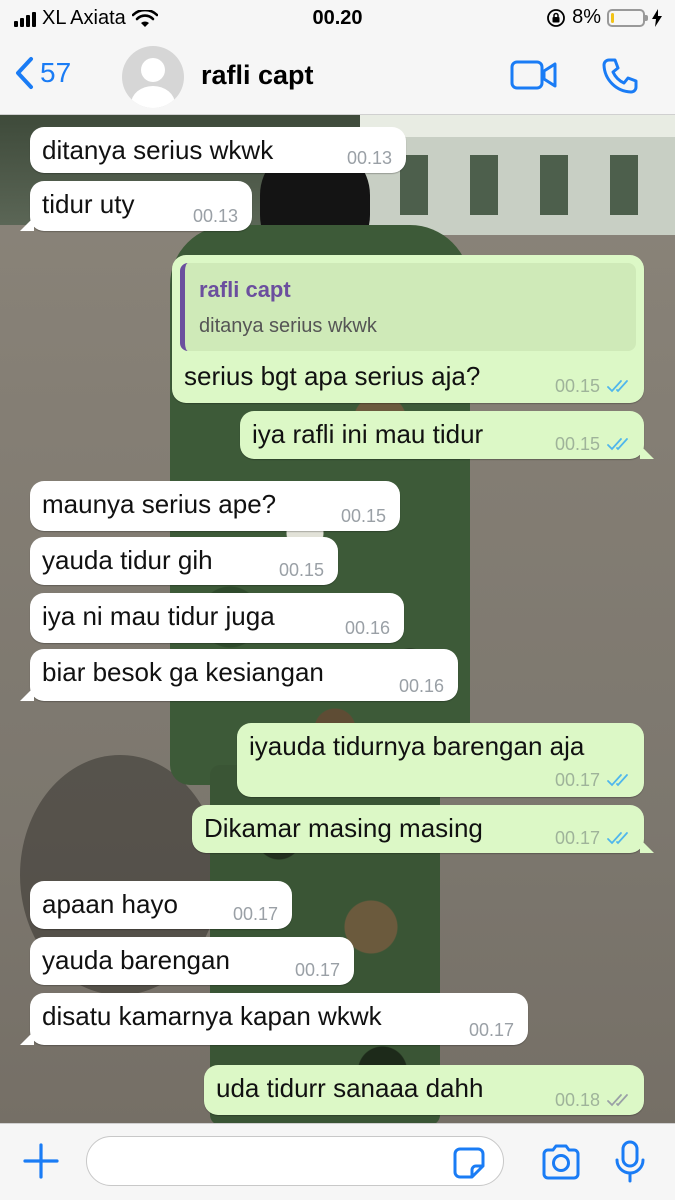 The width and height of the screenshot is (675, 1200). I want to click on incoming-message: iya ni mau tidur juga 00.16, so click(217, 618).